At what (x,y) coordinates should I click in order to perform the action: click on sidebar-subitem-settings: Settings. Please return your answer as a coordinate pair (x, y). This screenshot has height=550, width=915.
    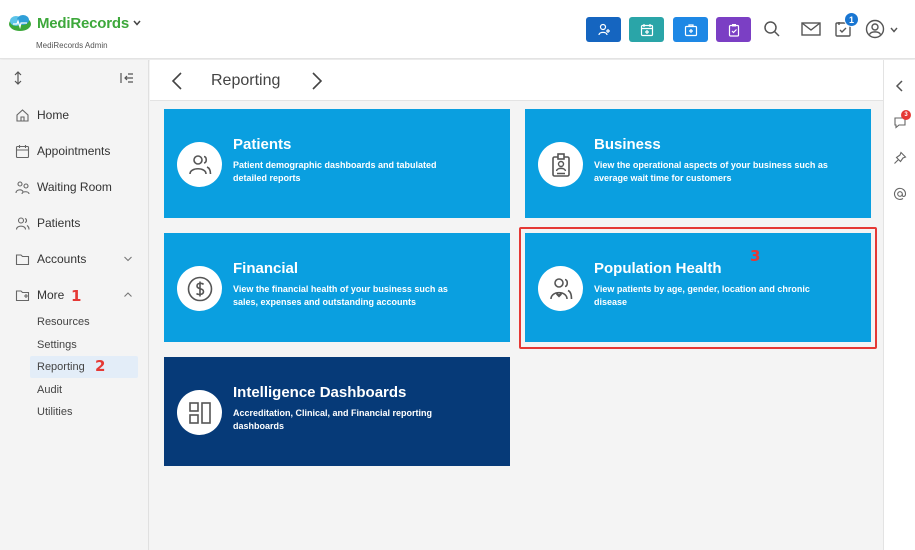
    Looking at the image, I should click on (57, 345).